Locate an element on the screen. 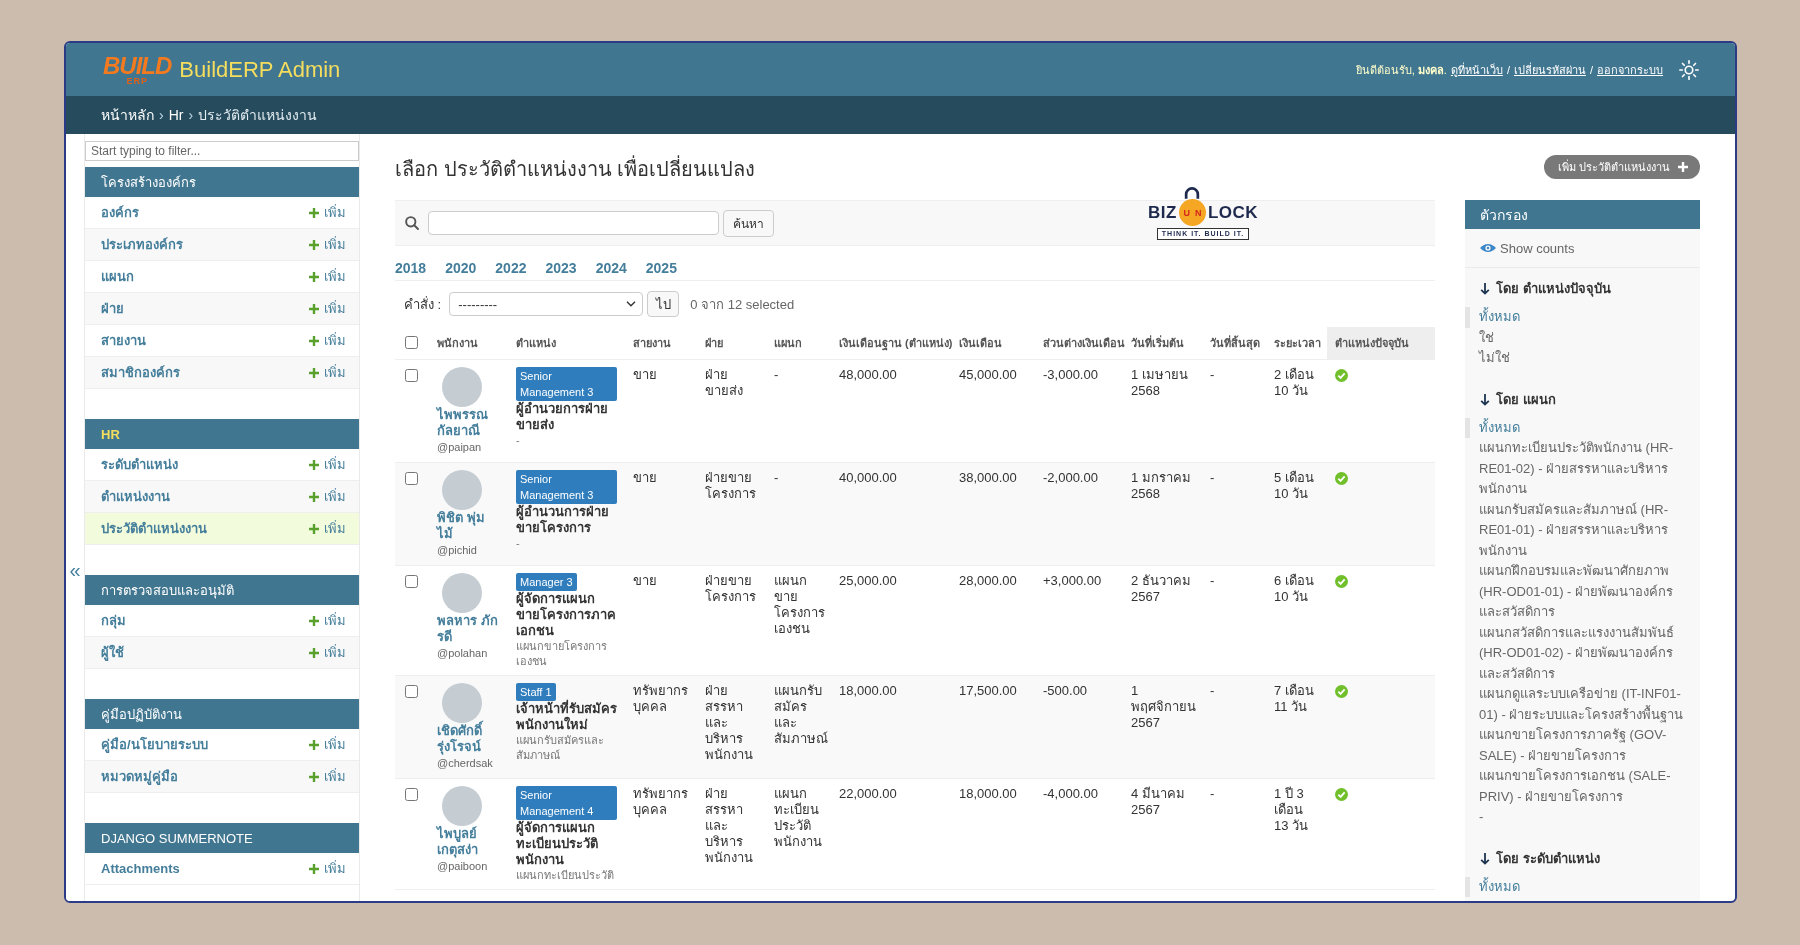 Image resolution: width=1800 pixels, height=945 pixels. employee-name-link: พิชิต พุ่มไม้ is located at coordinates (468, 525).